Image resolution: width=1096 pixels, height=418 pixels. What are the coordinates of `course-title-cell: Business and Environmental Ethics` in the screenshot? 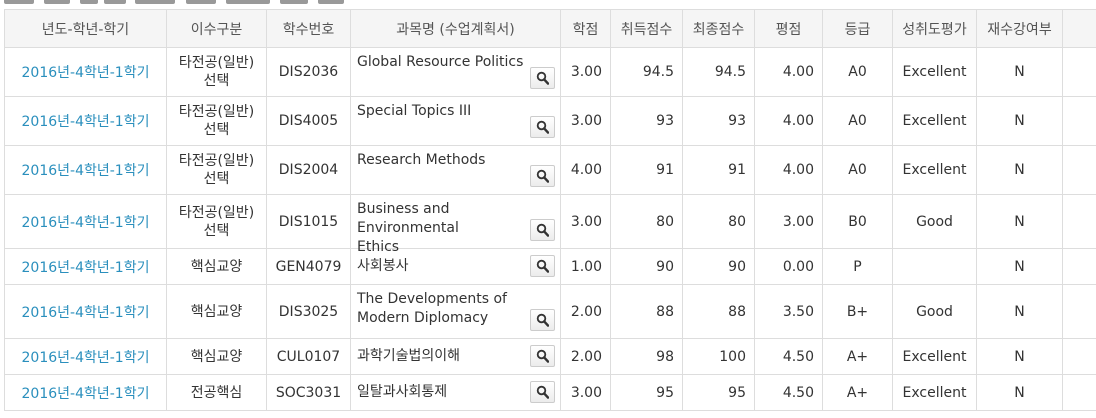 It's located at (455, 224).